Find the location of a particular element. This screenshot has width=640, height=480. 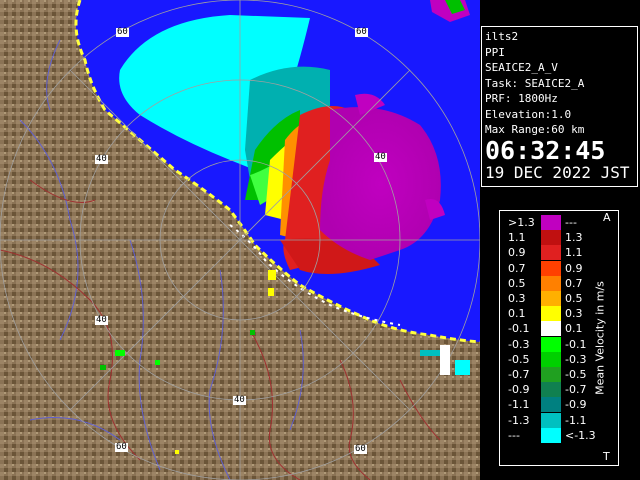

legend-bottom-mark: T is located at coordinates (606, 456).